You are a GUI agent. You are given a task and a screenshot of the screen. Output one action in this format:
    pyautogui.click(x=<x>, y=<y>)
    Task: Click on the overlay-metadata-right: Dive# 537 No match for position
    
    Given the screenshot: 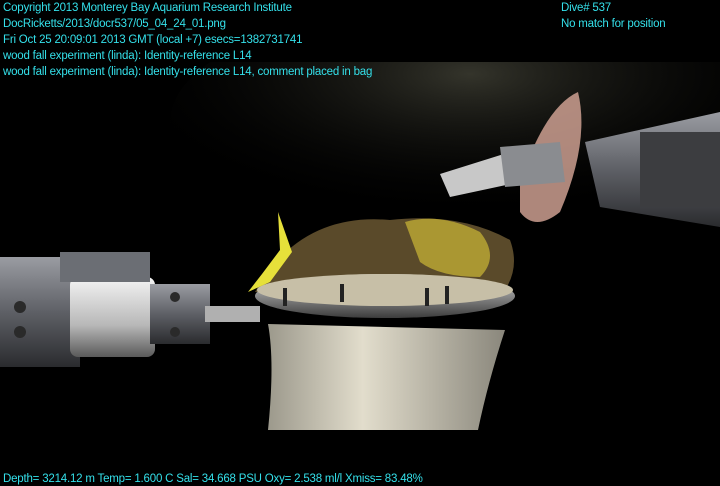 What is the action you would take?
    pyautogui.click(x=613, y=16)
    